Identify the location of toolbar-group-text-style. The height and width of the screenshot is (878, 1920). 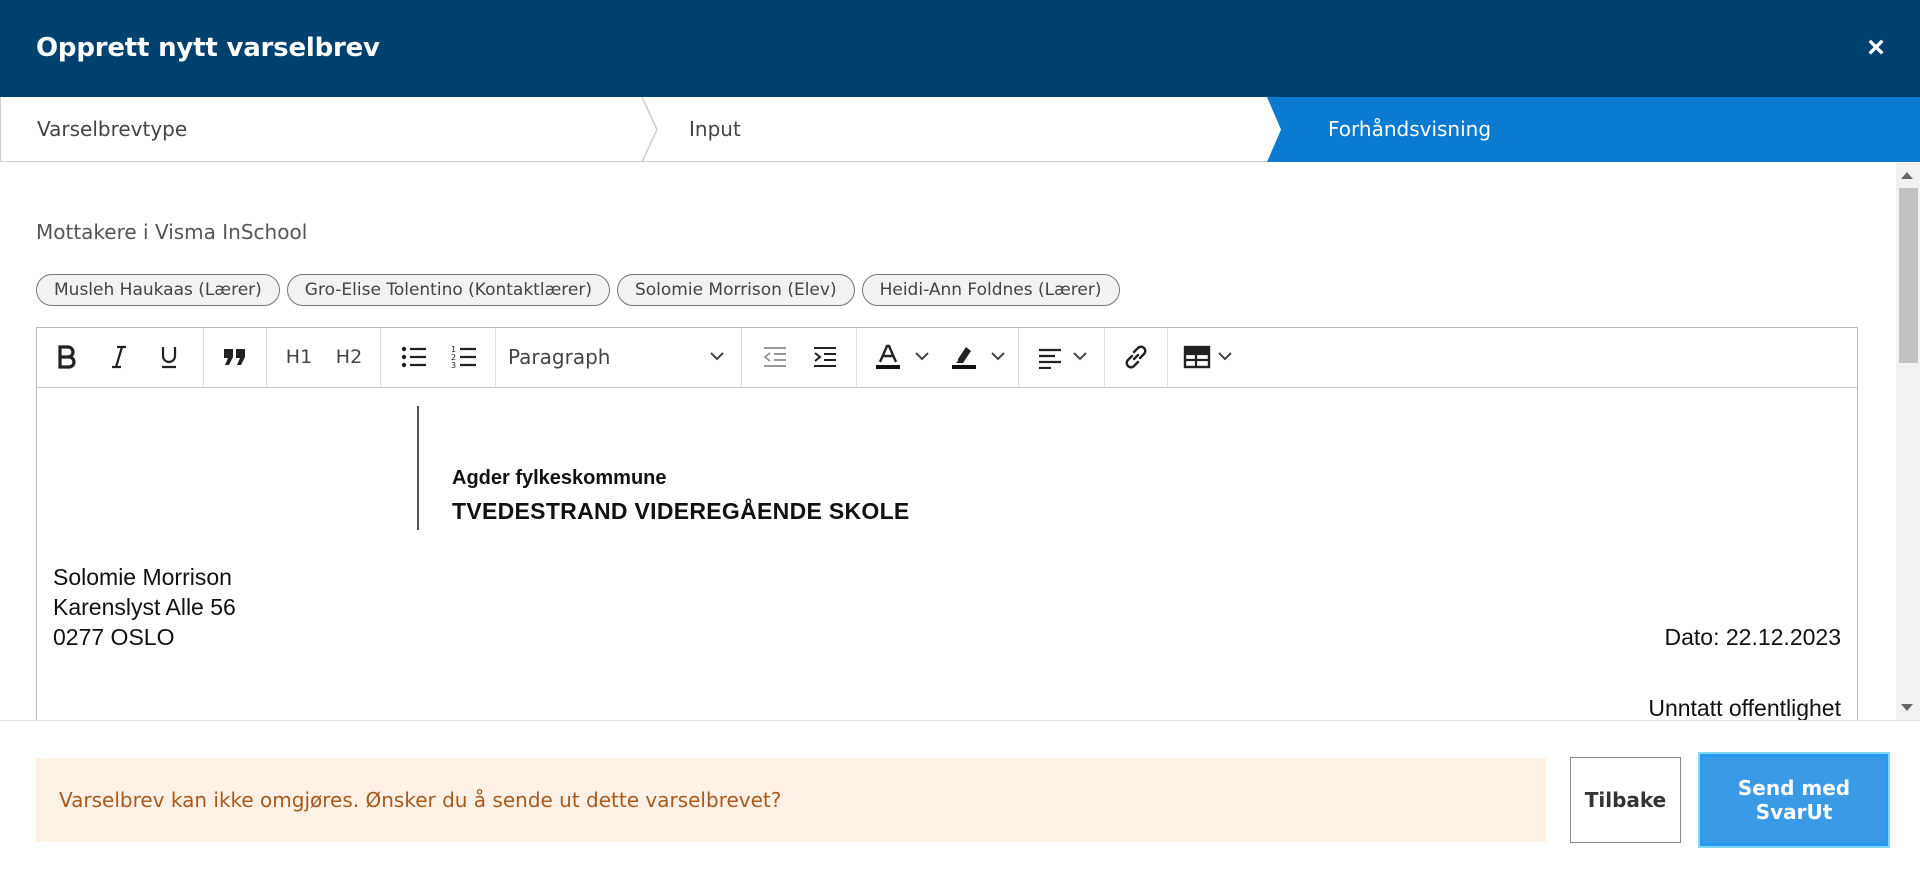
(120, 357).